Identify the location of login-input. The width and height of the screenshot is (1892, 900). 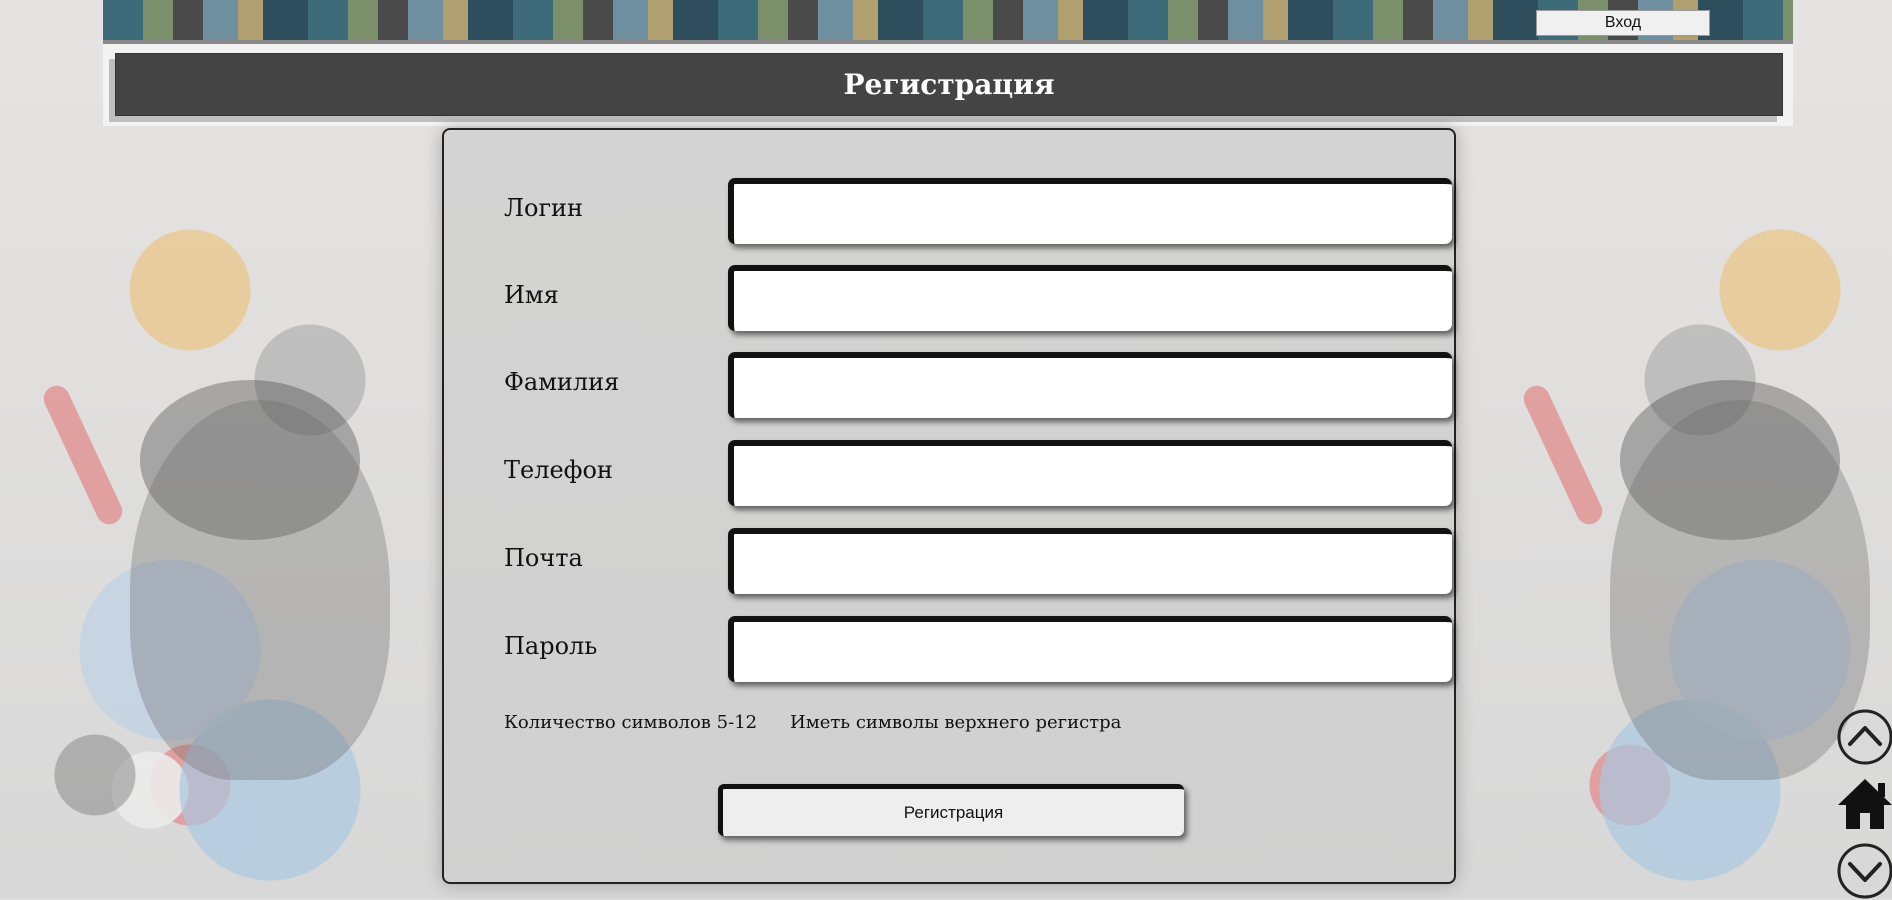
(1090, 211).